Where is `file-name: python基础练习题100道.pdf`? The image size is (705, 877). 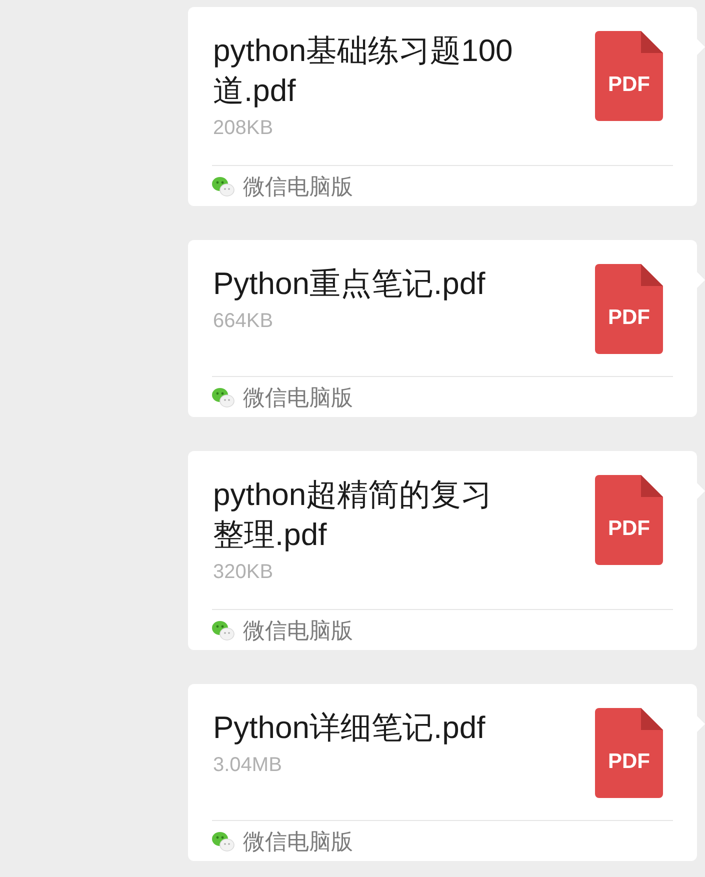
file-name: python基础练习题100道.pdf is located at coordinates (363, 71).